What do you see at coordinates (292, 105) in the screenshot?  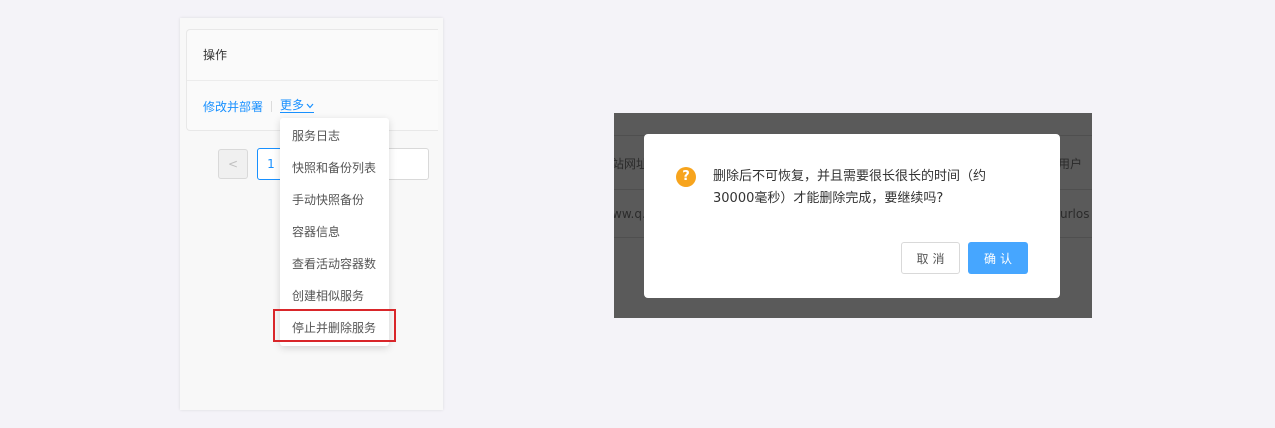 I see `more-link-label: 更多` at bounding box center [292, 105].